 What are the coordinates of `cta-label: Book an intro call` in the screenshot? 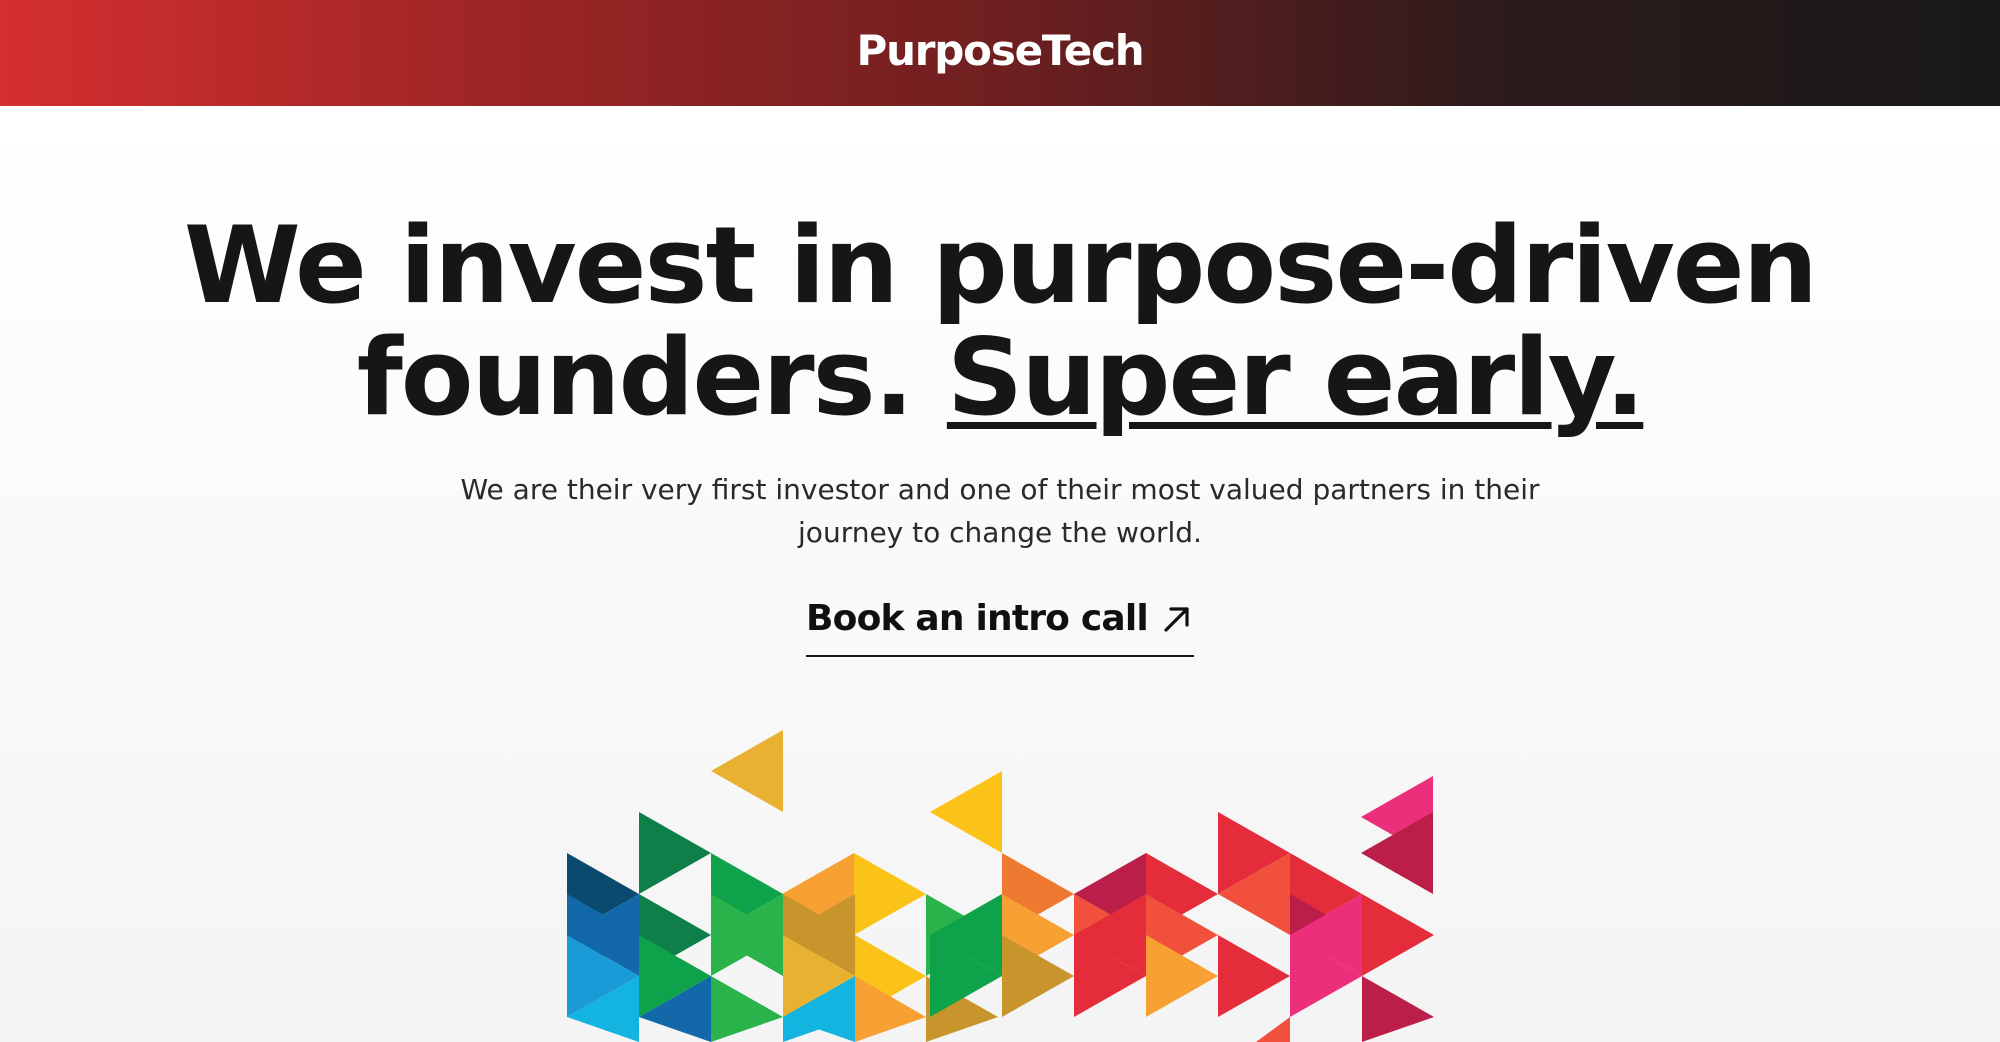 It's located at (977, 618).